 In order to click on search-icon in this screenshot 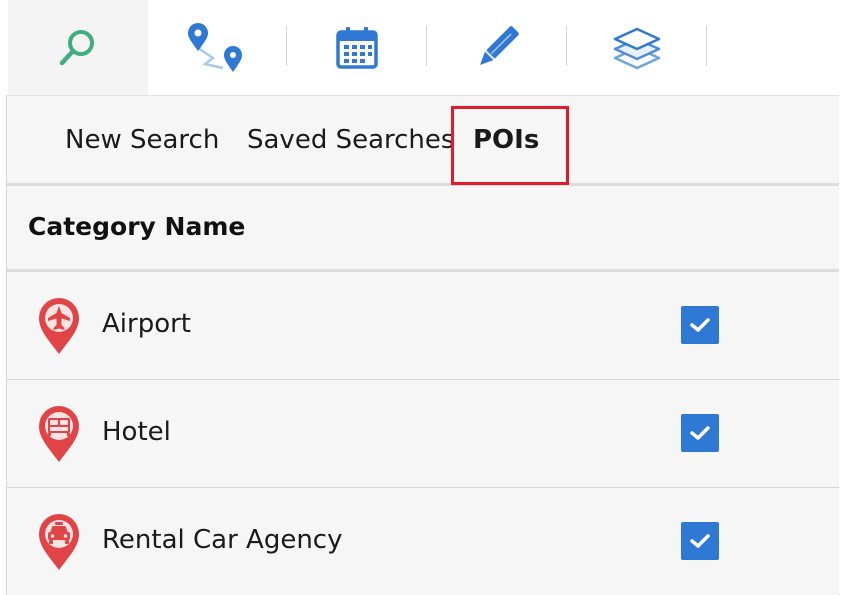, I will do `click(76, 47)`.